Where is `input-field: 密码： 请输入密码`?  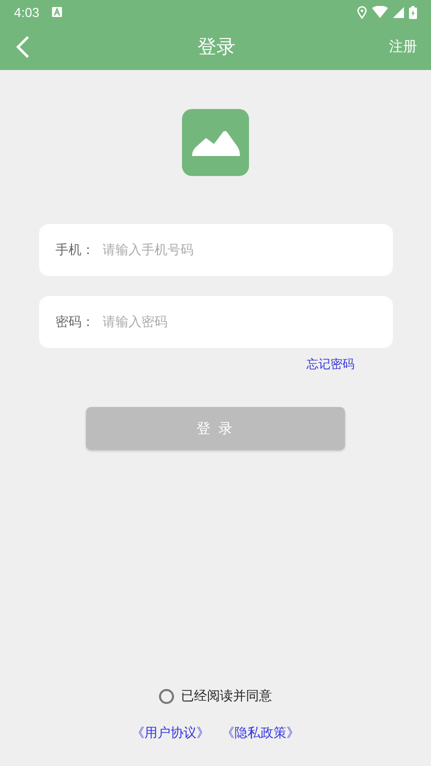 input-field: 密码： 请输入密码 is located at coordinates (215, 322).